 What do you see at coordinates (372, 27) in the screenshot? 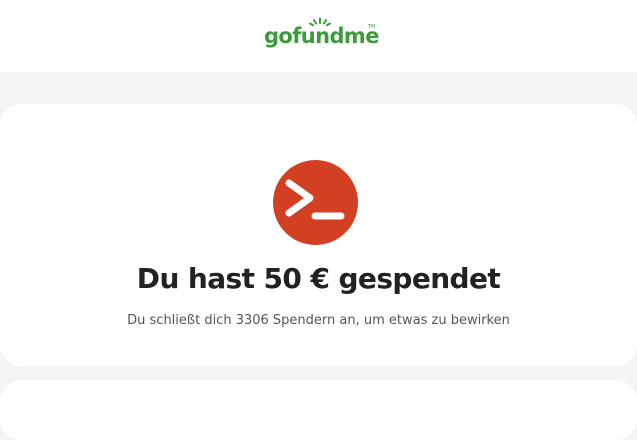
I see `logo-trademark: TM` at bounding box center [372, 27].